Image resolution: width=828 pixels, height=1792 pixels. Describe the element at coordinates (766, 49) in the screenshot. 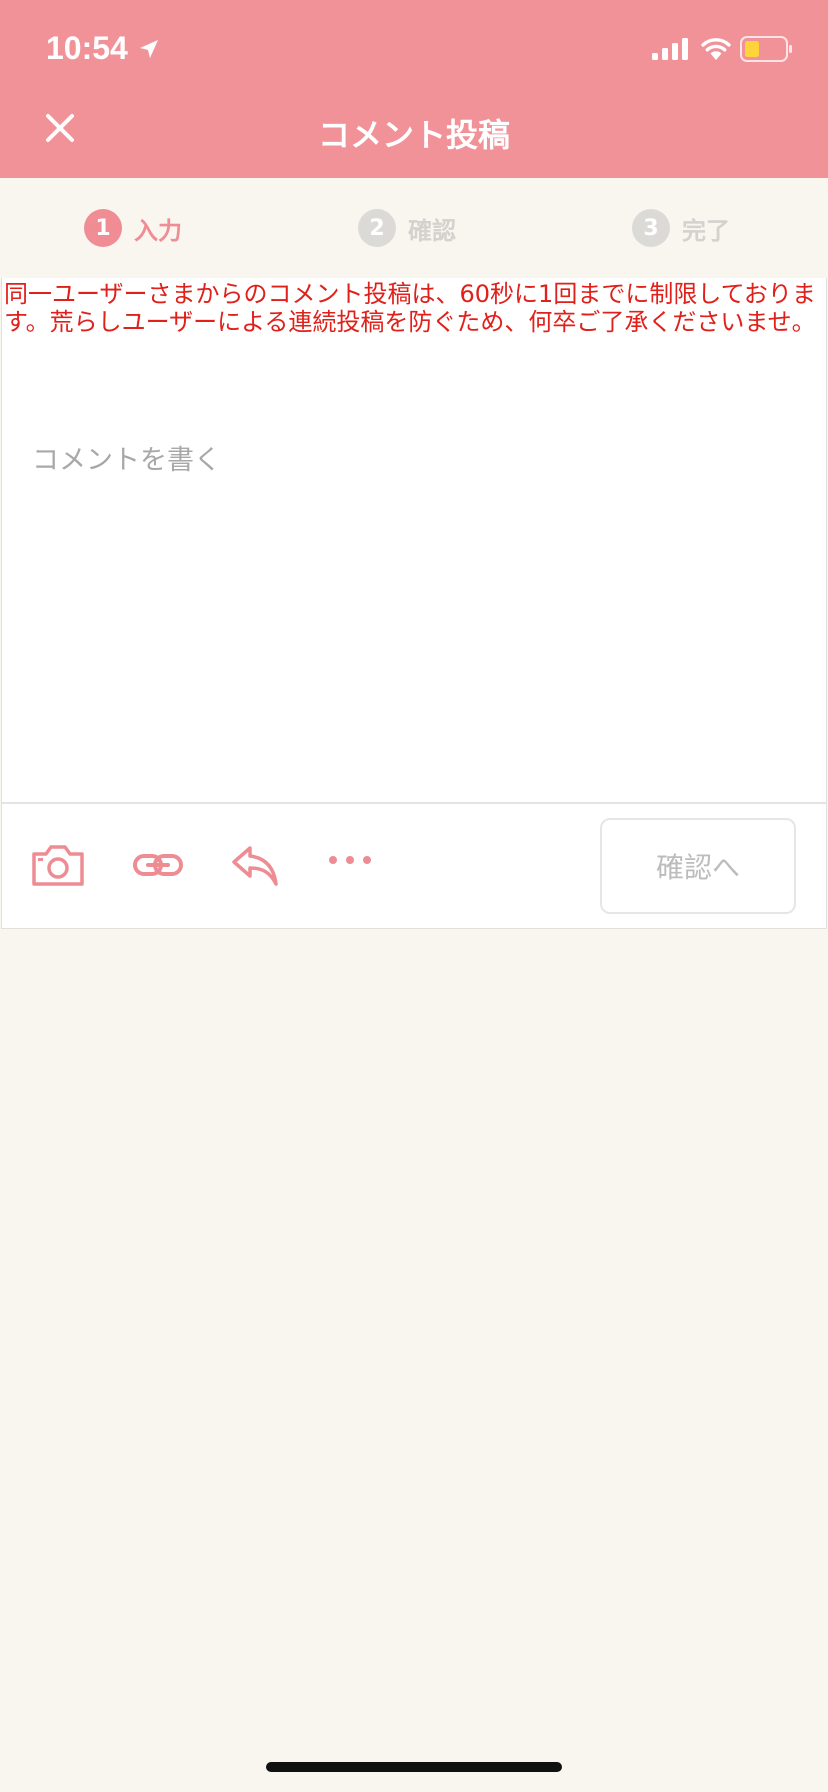

I see `battery-icon` at that location.